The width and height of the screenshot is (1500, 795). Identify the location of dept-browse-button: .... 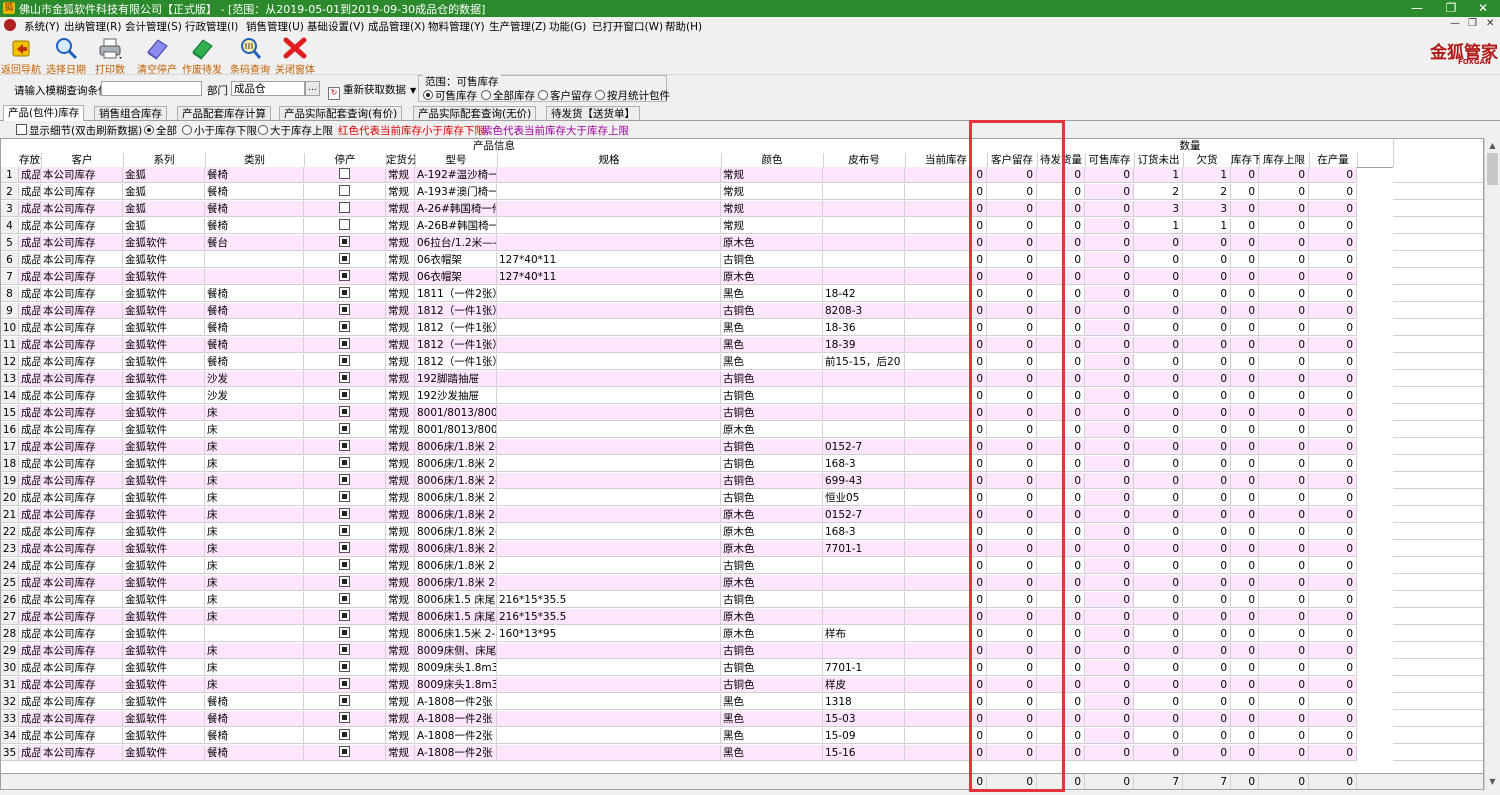
(312, 88).